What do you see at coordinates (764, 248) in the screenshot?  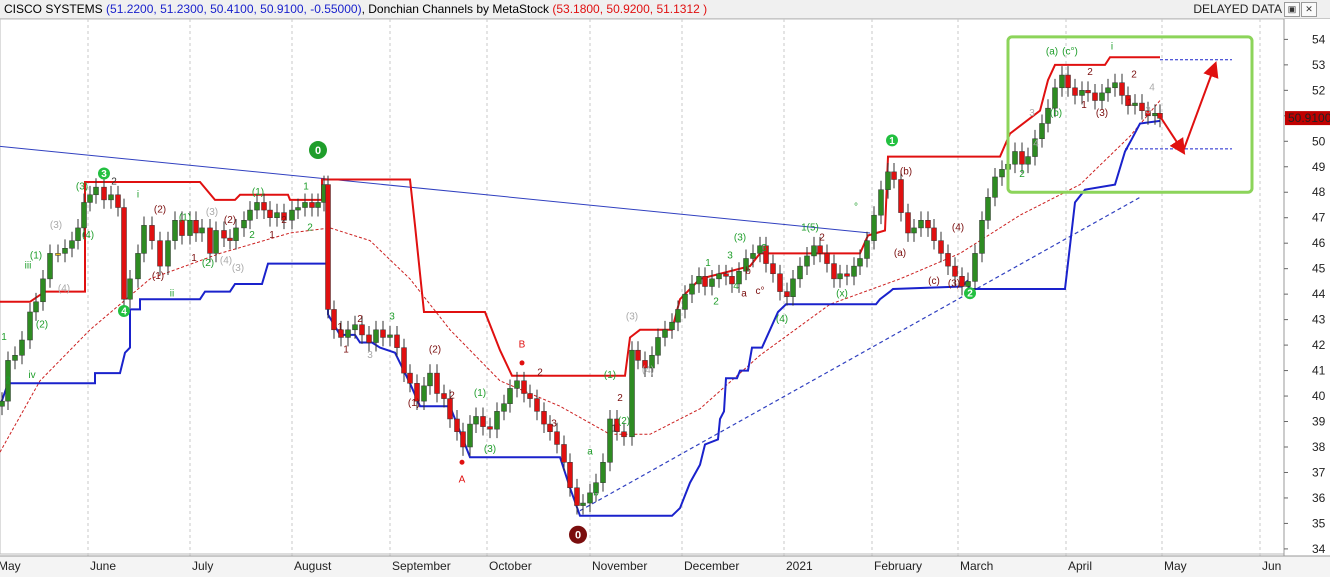 I see `wave-label: 3` at bounding box center [764, 248].